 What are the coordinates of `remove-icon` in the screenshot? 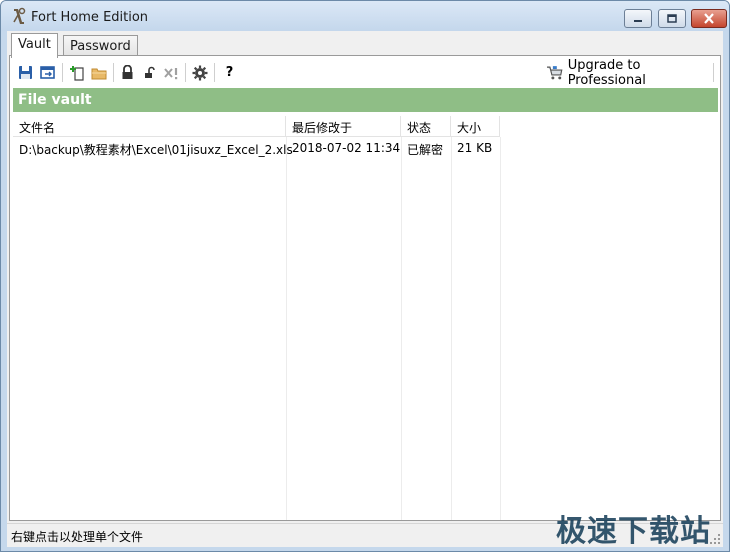 It's located at (170, 73).